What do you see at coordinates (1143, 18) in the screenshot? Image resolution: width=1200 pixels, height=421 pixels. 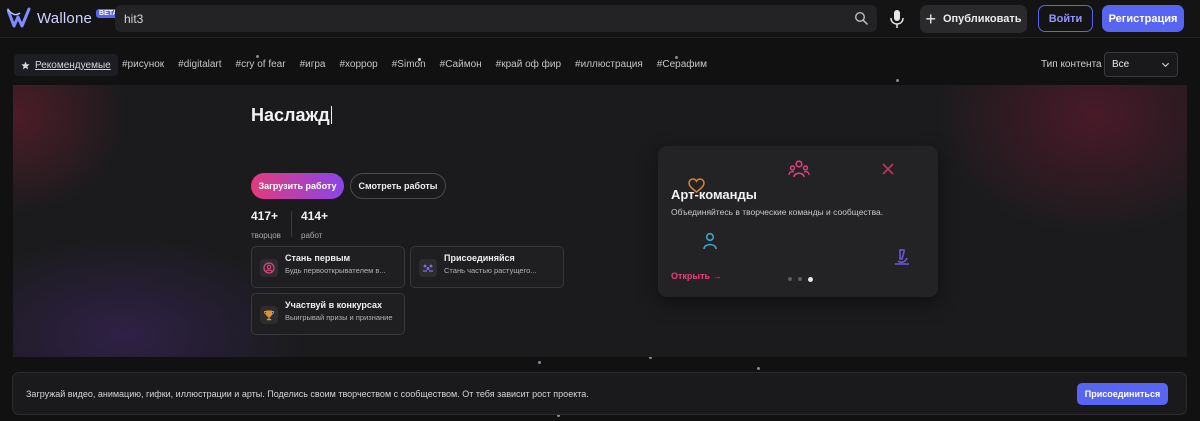 I see `register-button: Регистрация` at bounding box center [1143, 18].